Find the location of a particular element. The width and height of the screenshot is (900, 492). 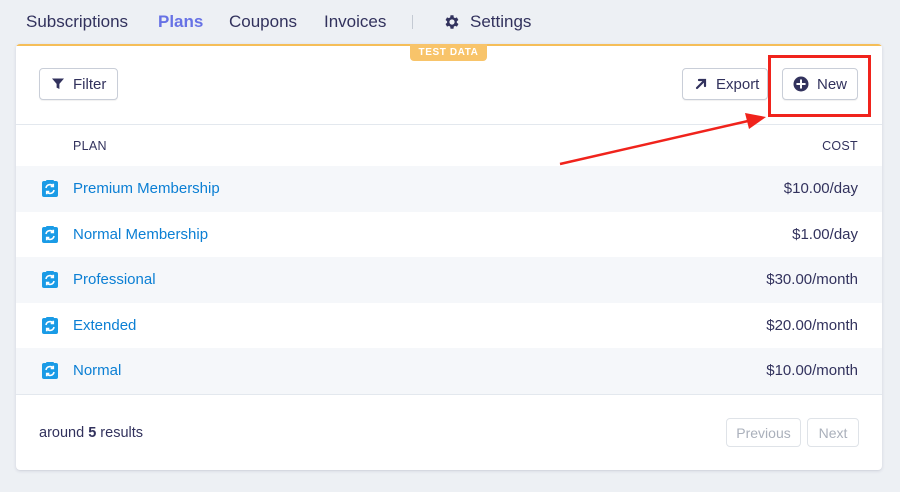

table-row: Normal Membership $1.00/day is located at coordinates (449, 235).